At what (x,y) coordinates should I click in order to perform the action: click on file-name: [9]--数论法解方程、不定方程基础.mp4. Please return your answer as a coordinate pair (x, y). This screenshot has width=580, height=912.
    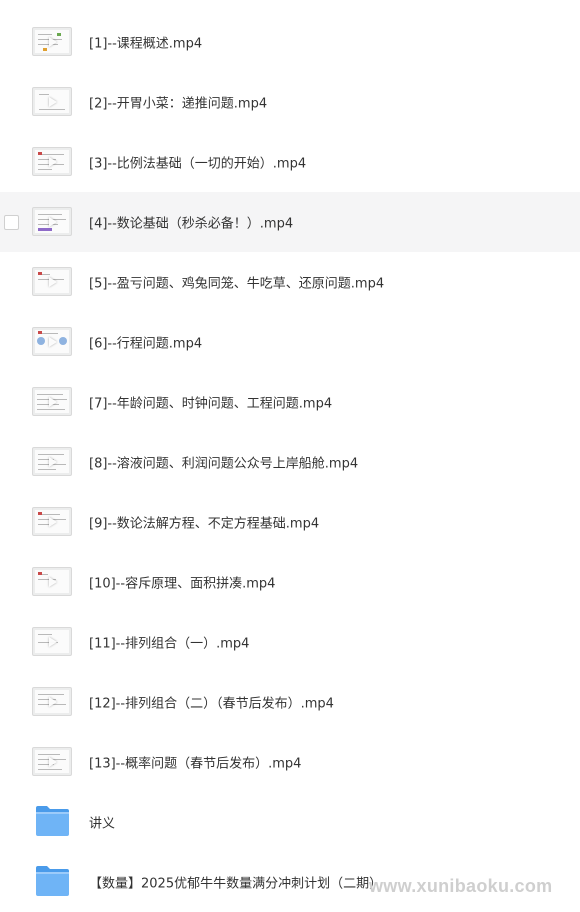
    Looking at the image, I should click on (204, 522).